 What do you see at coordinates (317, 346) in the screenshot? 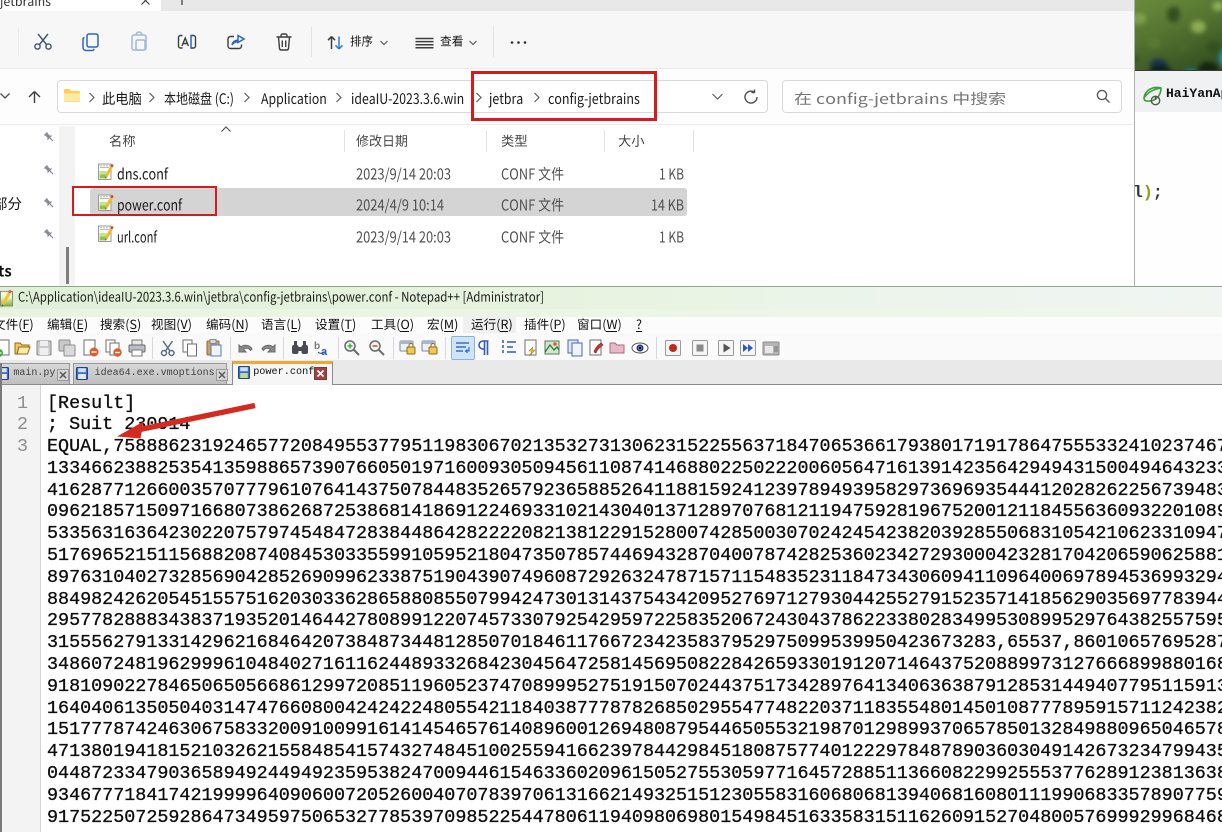
I see `svg-text: b` at bounding box center [317, 346].